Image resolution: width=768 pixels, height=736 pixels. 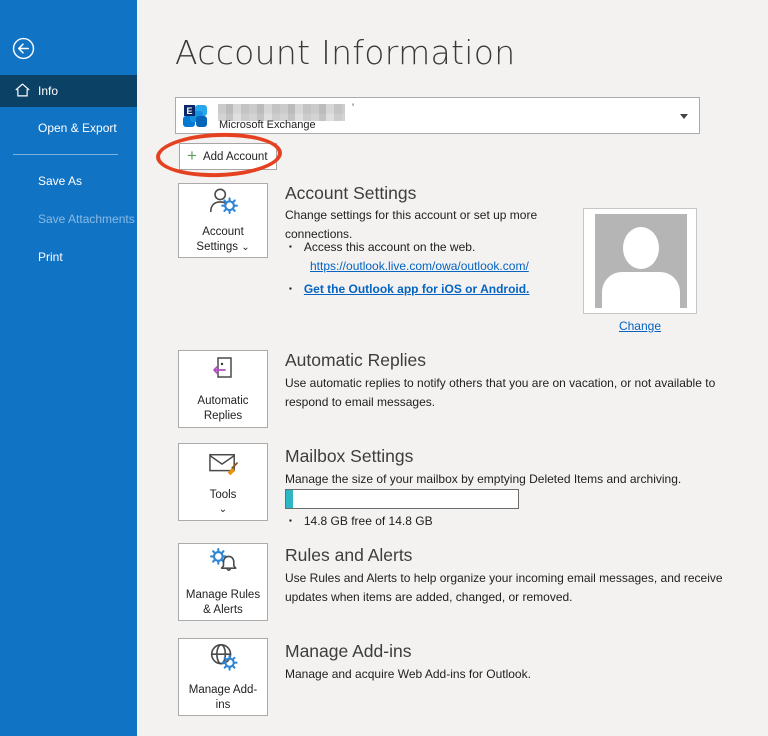 I want to click on add-account-button: + Add Account, so click(x=228, y=156).